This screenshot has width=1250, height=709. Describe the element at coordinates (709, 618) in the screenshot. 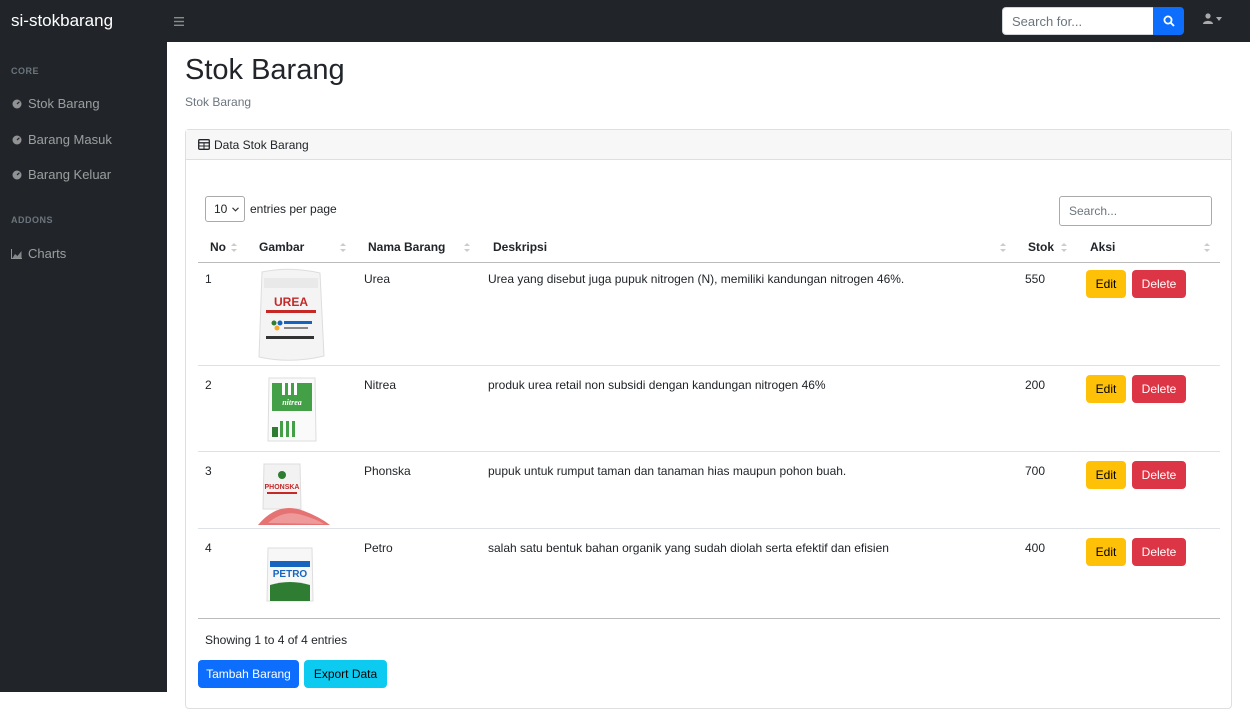

I see `table-footer-divider` at that location.